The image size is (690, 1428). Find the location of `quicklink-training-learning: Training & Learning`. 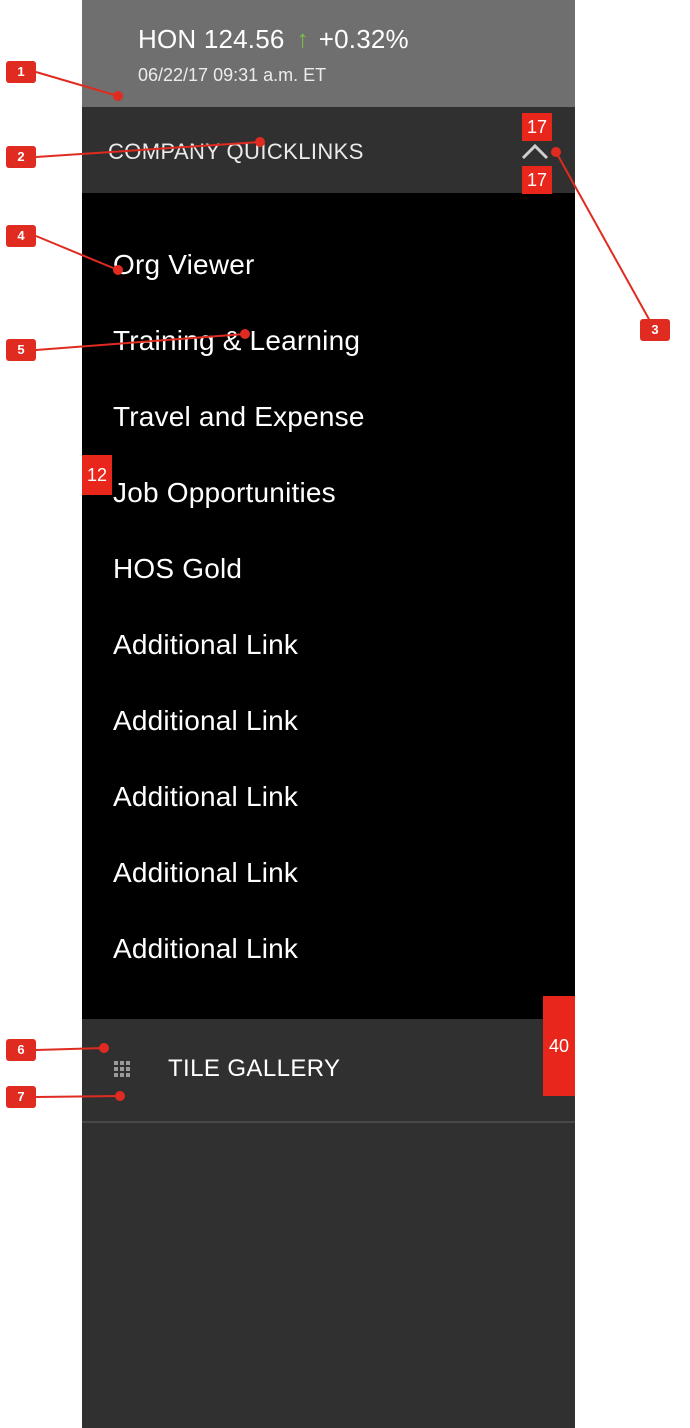

quicklink-training-learning: Training & Learning is located at coordinates (236, 341).